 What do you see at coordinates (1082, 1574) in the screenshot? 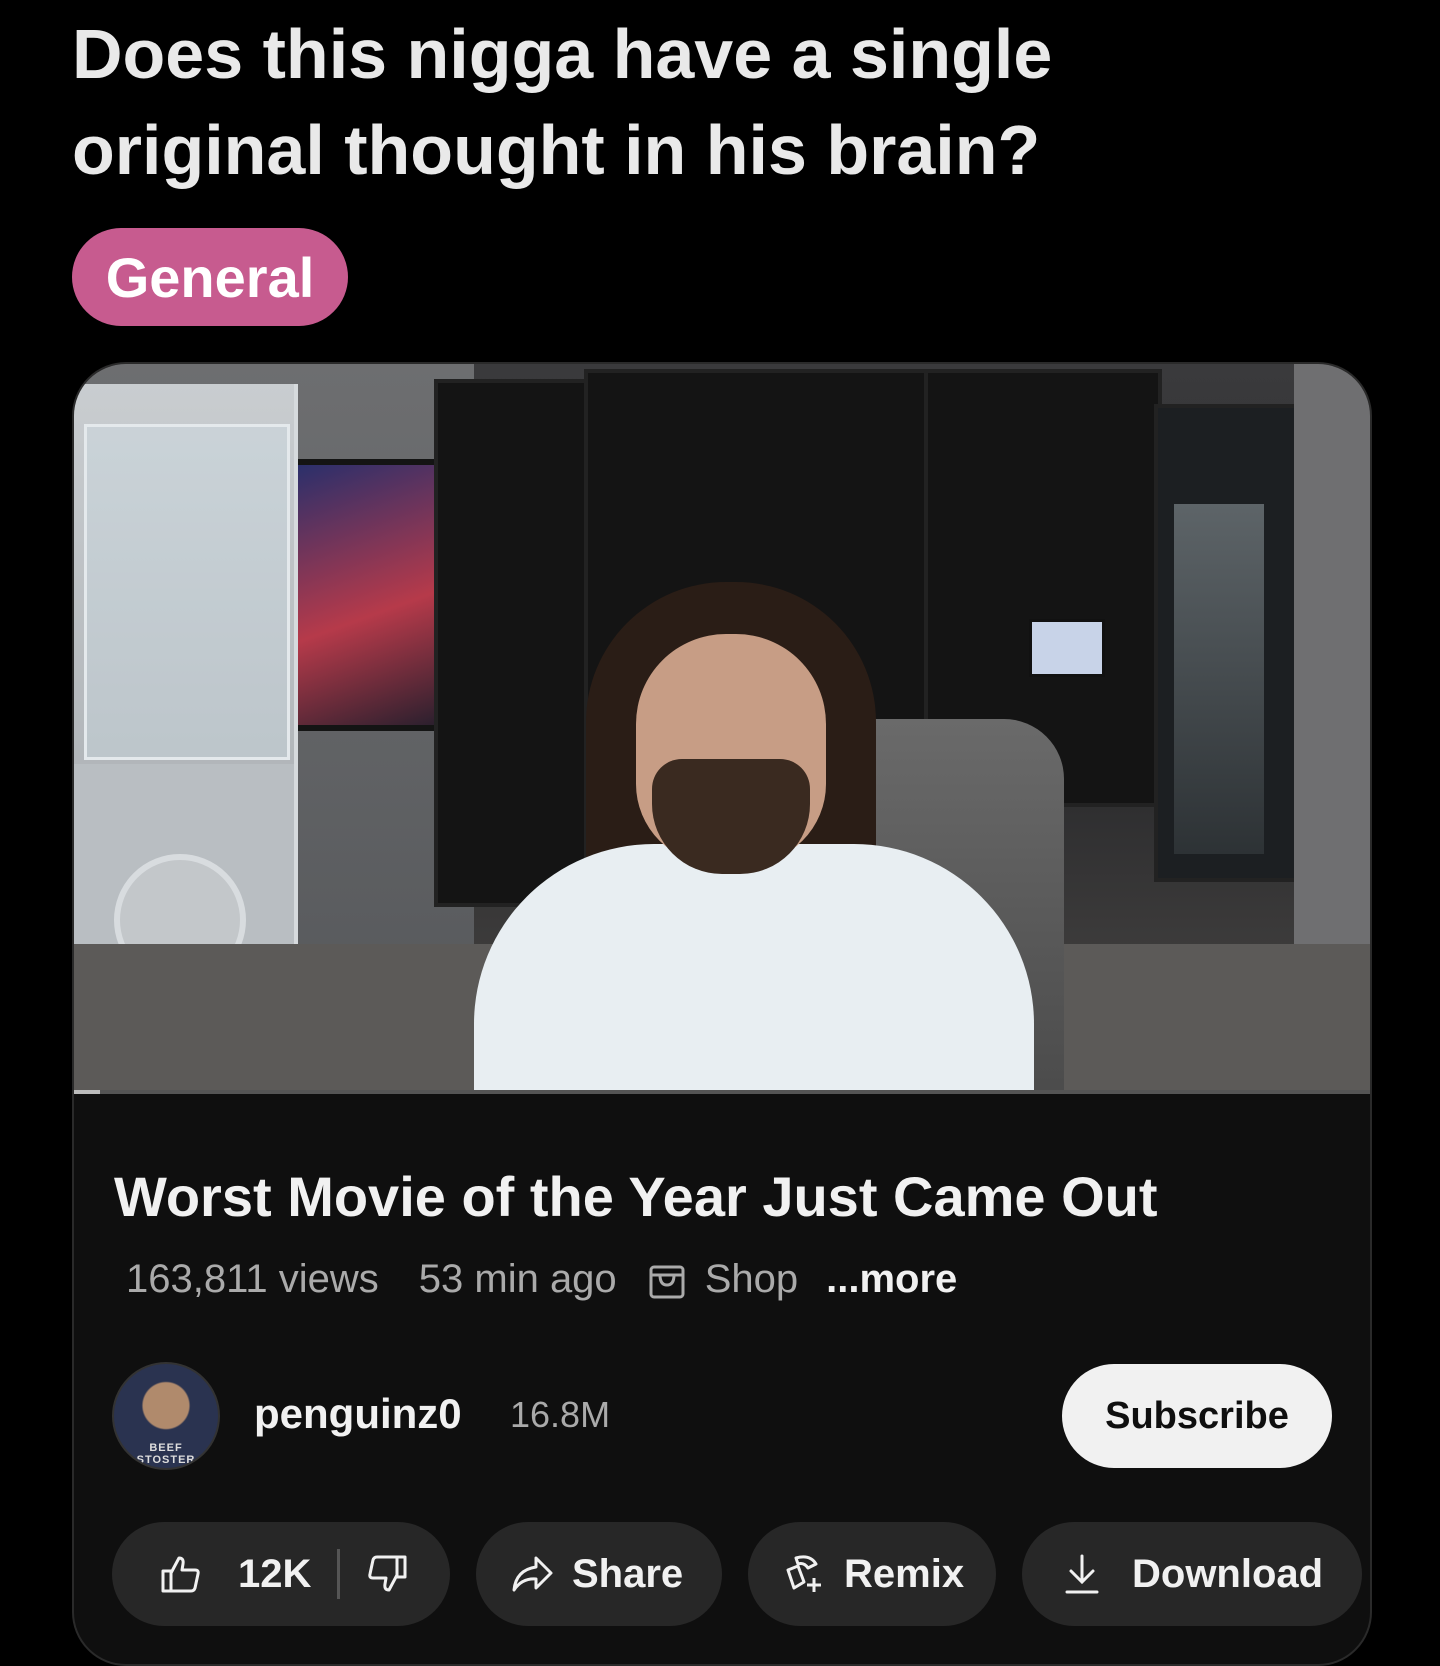
I see `download-icon` at bounding box center [1082, 1574].